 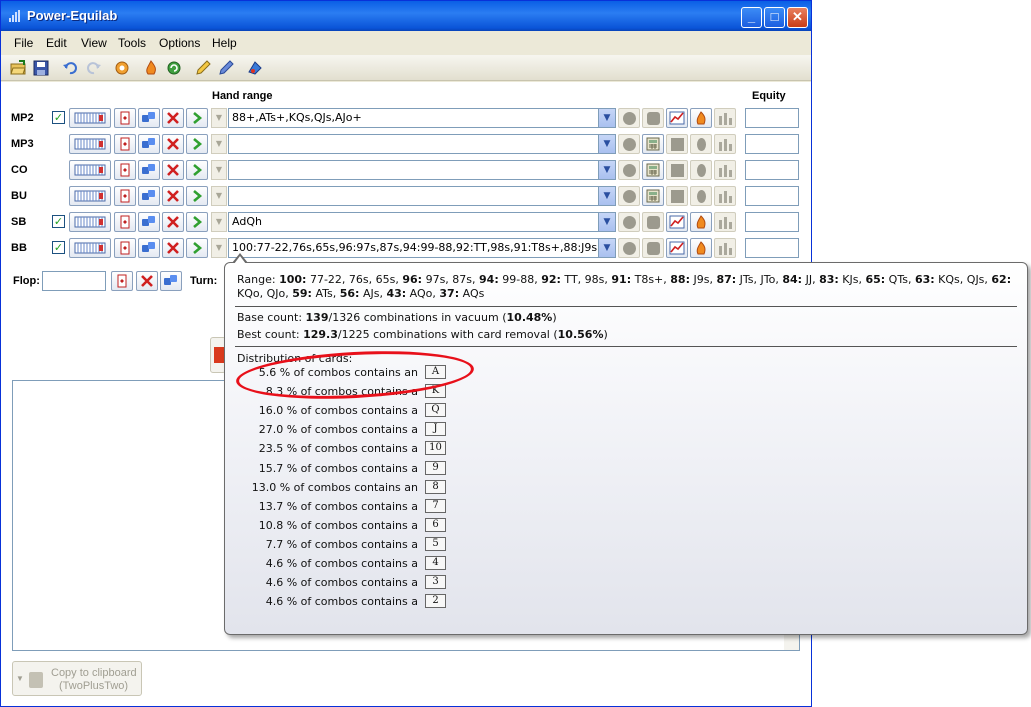 What do you see at coordinates (132, 43) in the screenshot?
I see `menu-tools: Tools` at bounding box center [132, 43].